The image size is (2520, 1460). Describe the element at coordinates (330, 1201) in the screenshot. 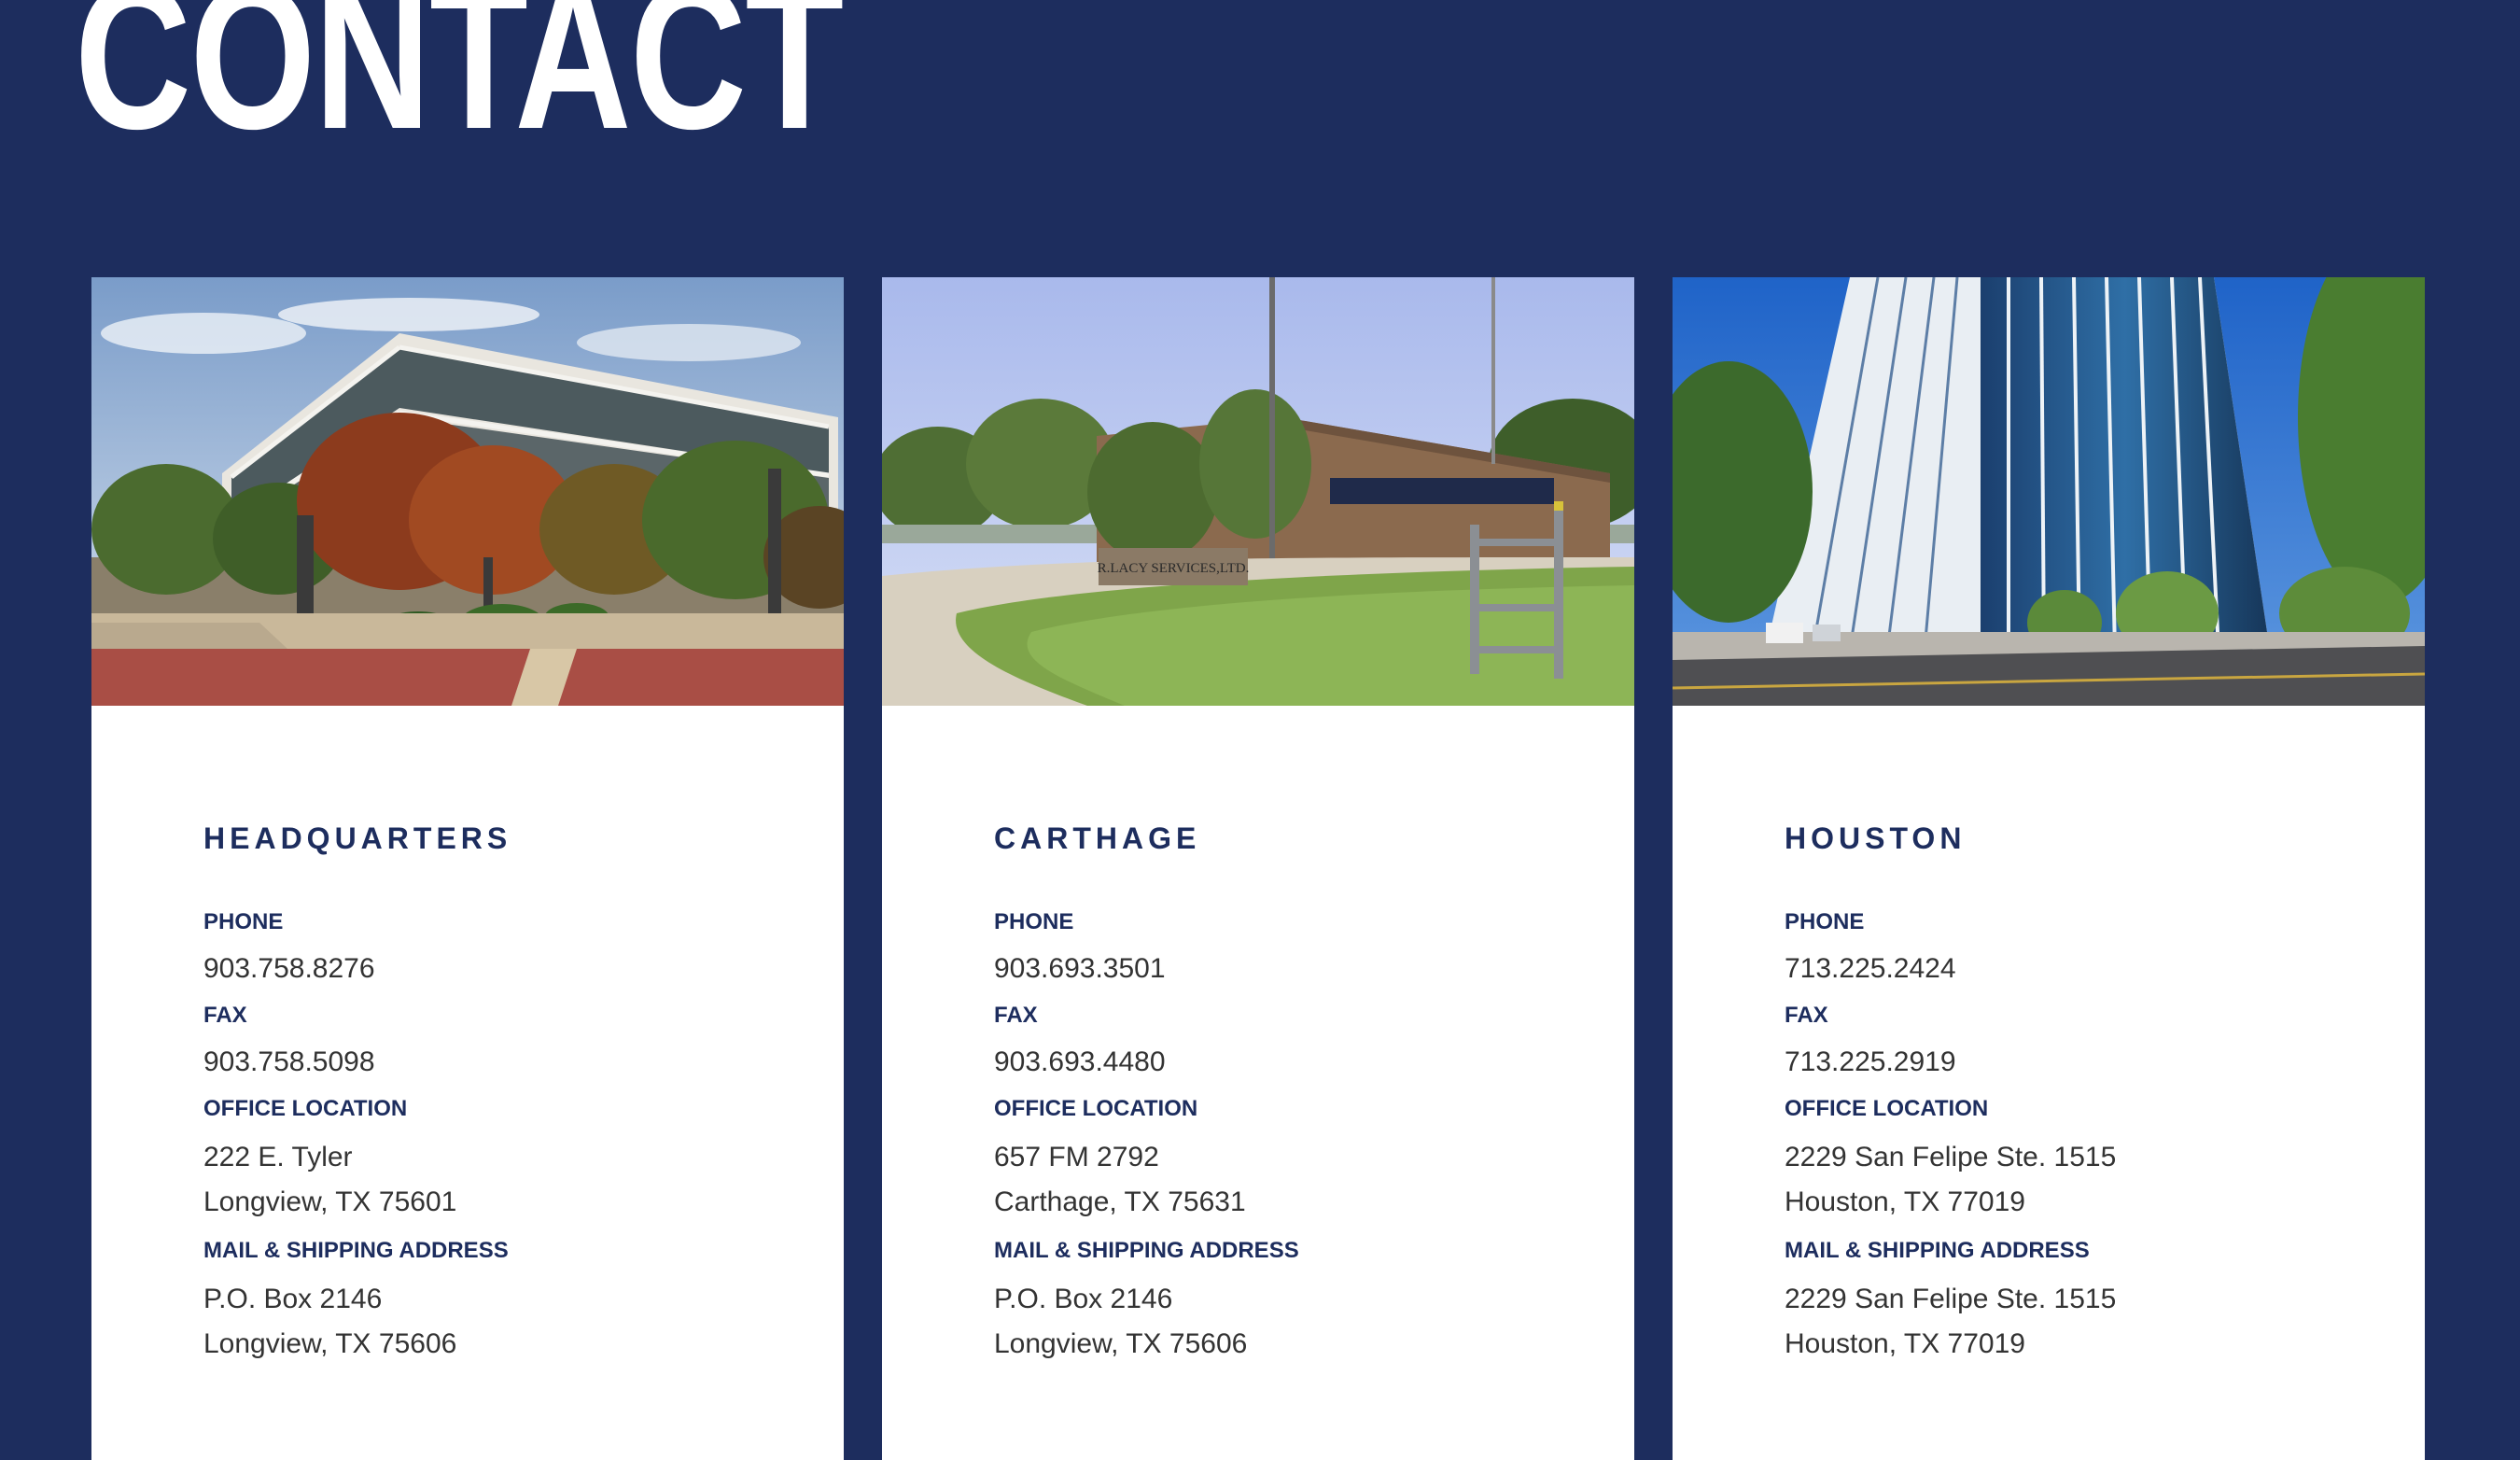

I see `office-address-line2: Longview, TX 75601` at that location.